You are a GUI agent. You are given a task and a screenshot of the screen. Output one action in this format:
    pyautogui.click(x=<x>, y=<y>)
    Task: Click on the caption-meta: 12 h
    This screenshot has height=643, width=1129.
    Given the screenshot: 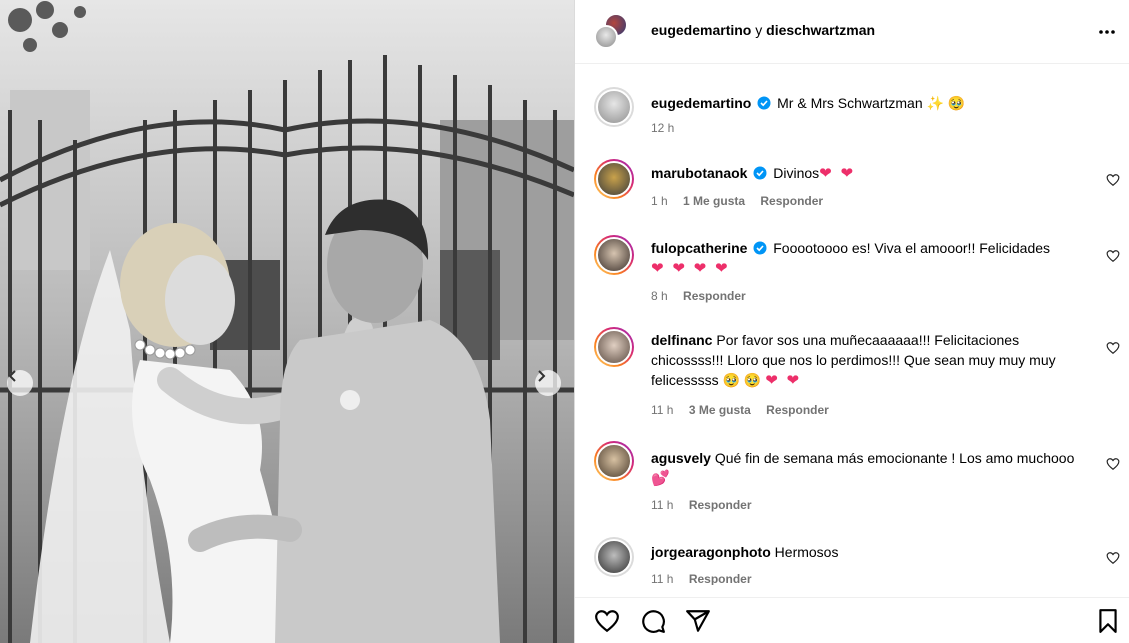 What is the action you would take?
    pyautogui.click(x=668, y=128)
    